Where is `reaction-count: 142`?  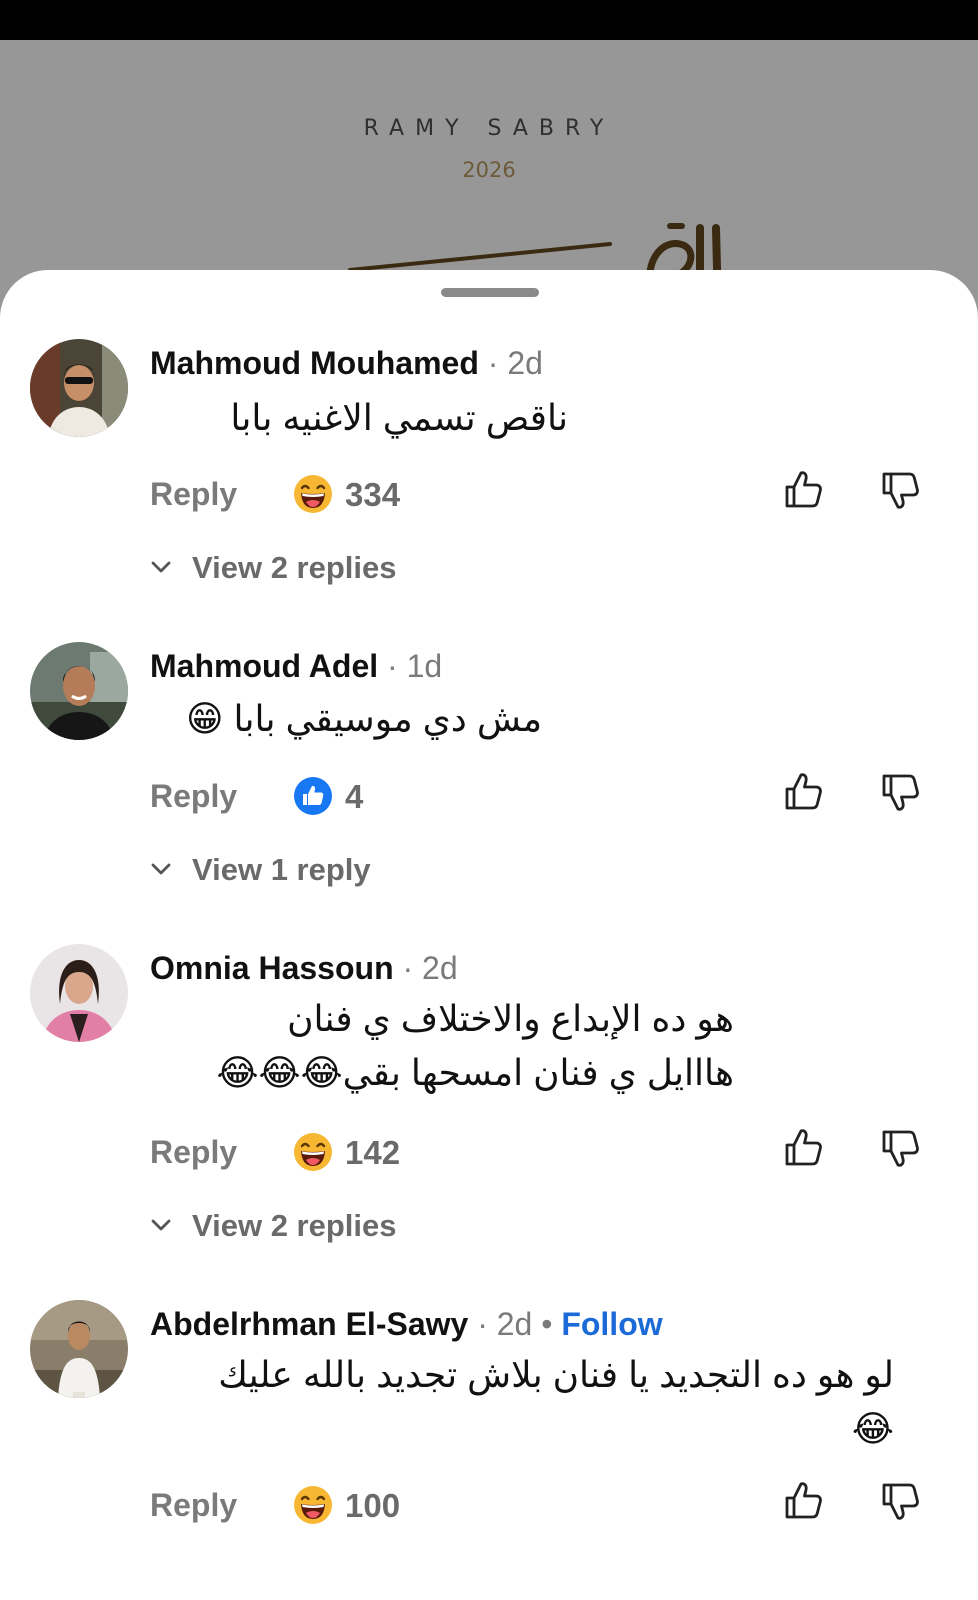
reaction-count: 142 is located at coordinates (373, 1152).